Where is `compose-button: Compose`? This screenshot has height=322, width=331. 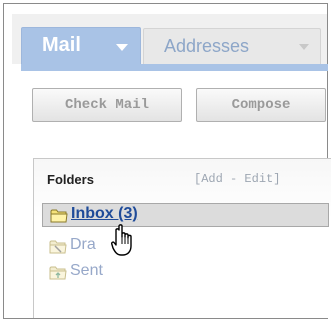
compose-button: Compose is located at coordinates (261, 105).